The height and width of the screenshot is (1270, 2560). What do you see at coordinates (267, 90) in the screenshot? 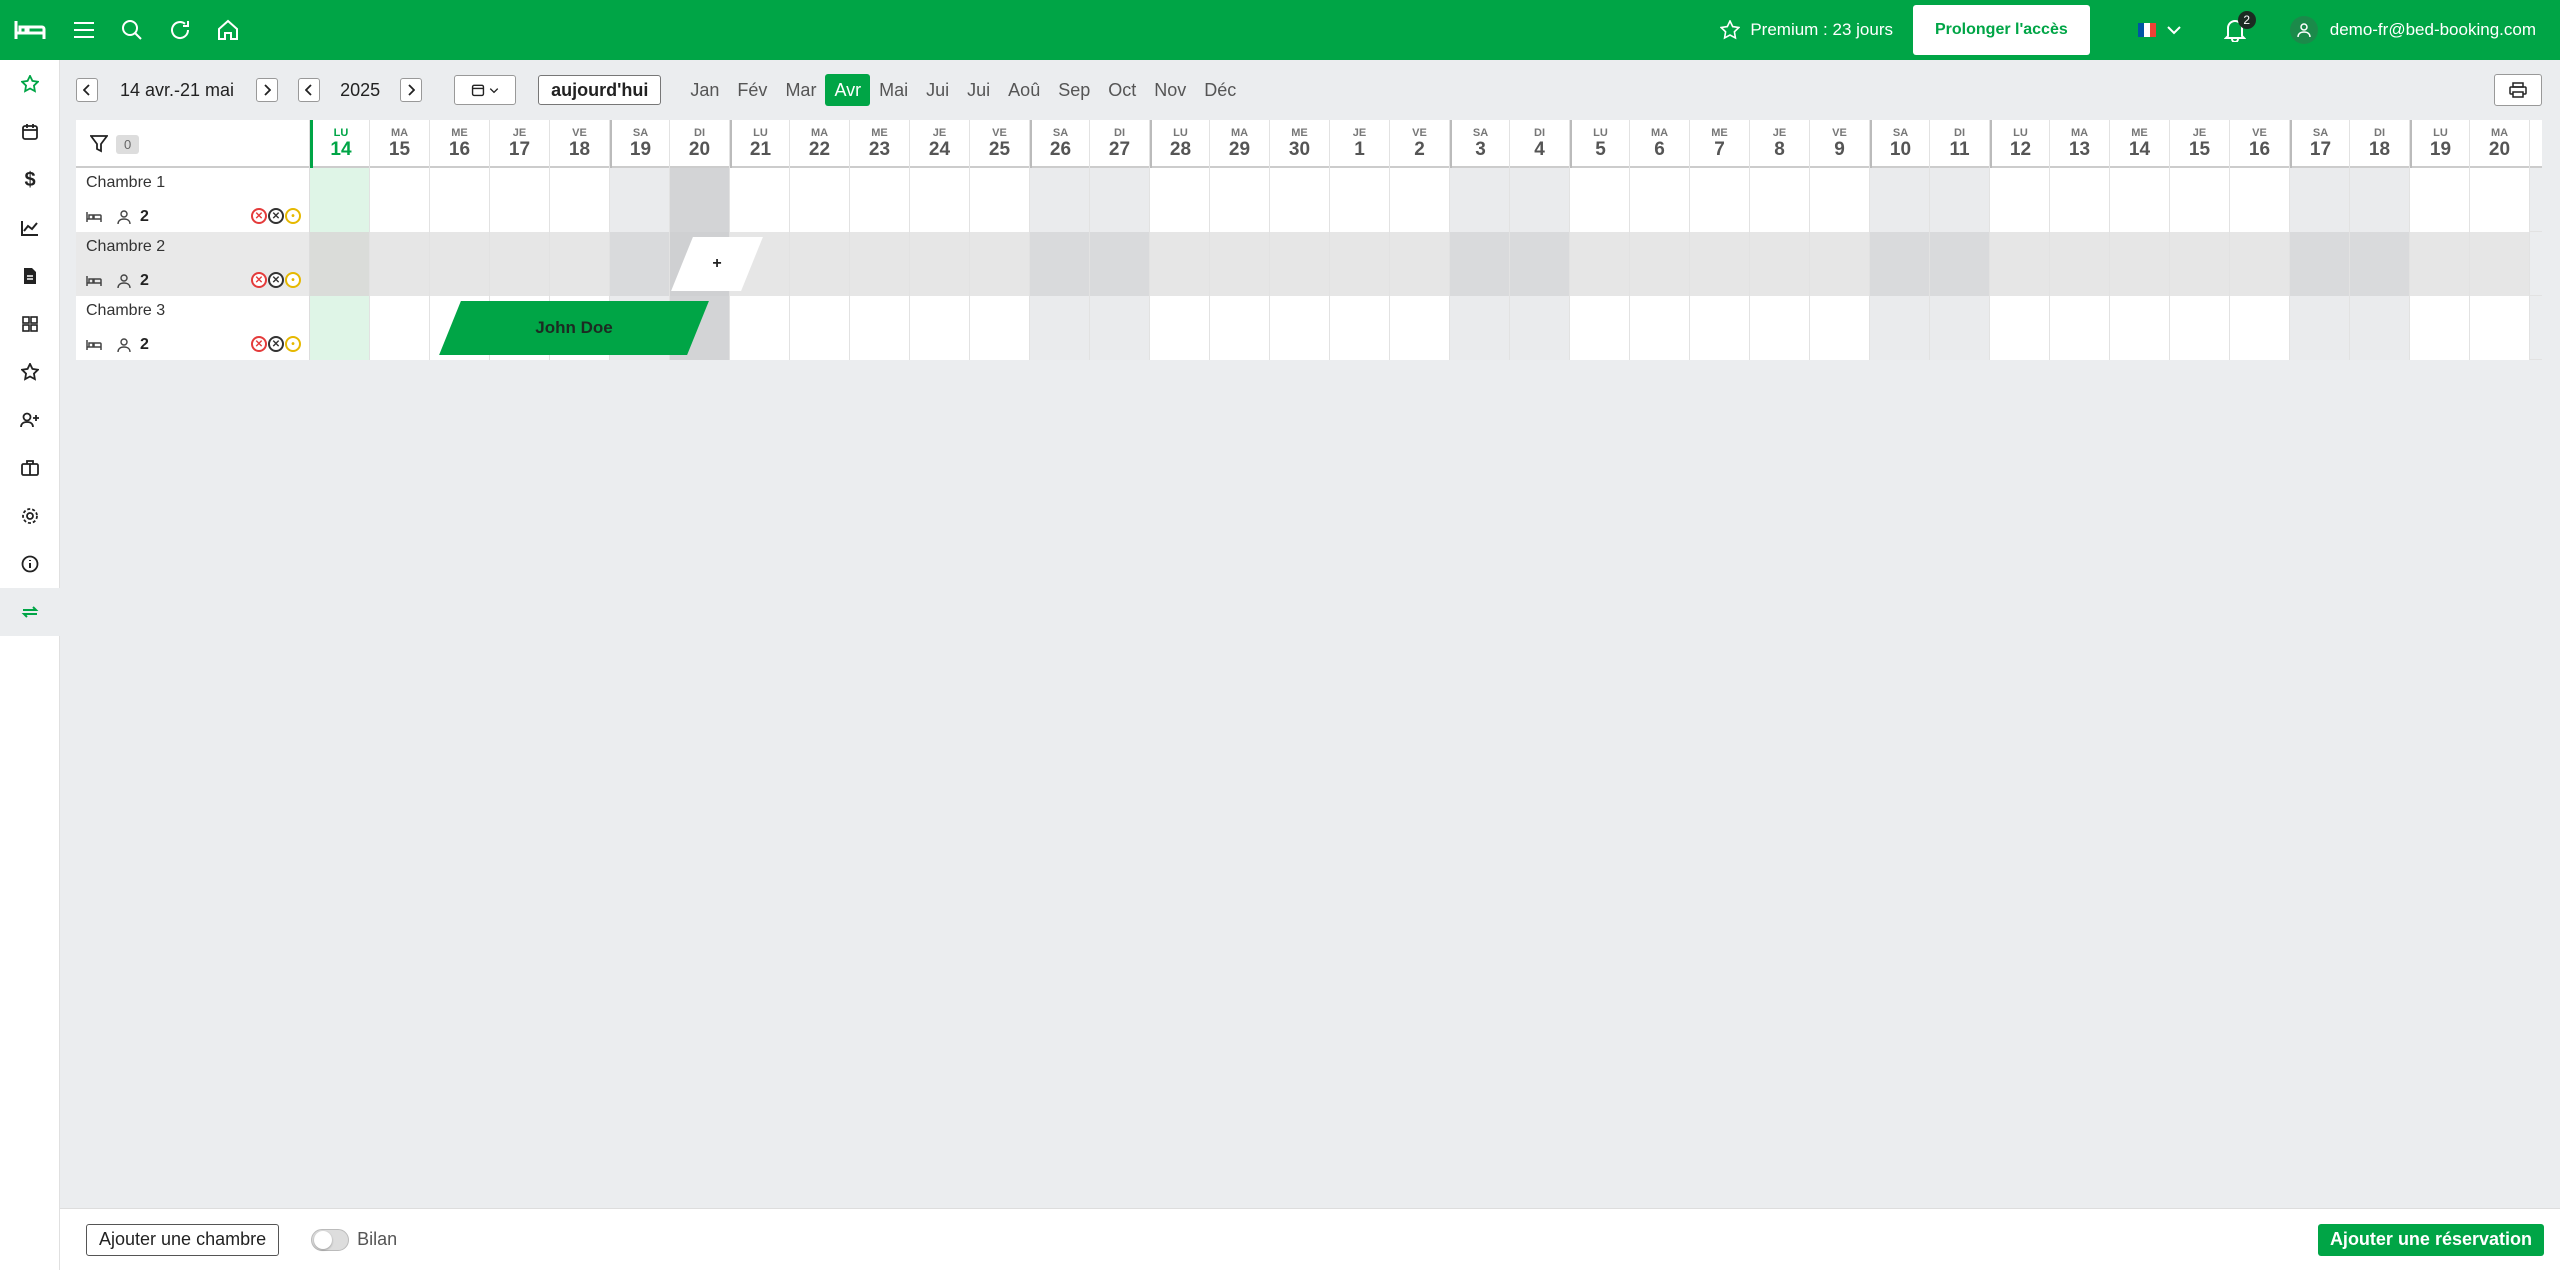
I see `next-range-button` at bounding box center [267, 90].